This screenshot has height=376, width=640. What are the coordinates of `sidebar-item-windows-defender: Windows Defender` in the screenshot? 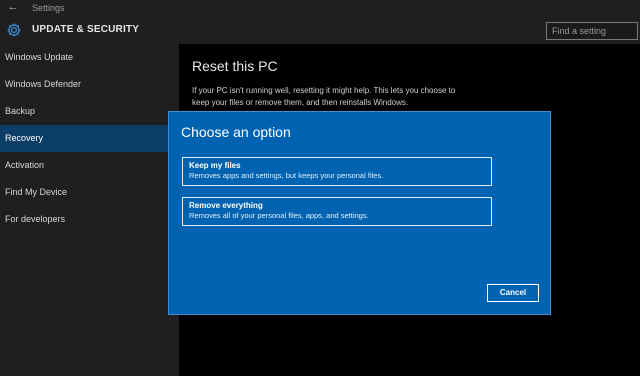 It's located at (89, 84).